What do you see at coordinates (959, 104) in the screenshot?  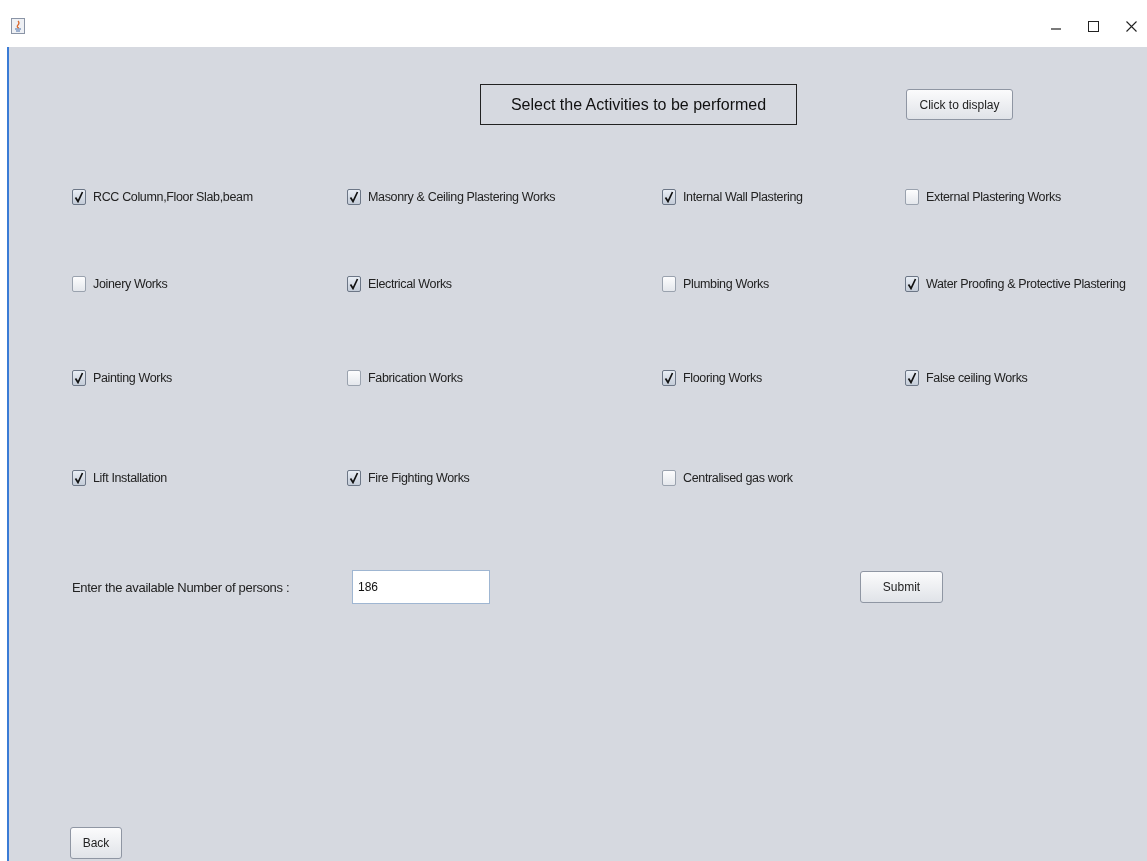 I see `display-button: Click to display` at bounding box center [959, 104].